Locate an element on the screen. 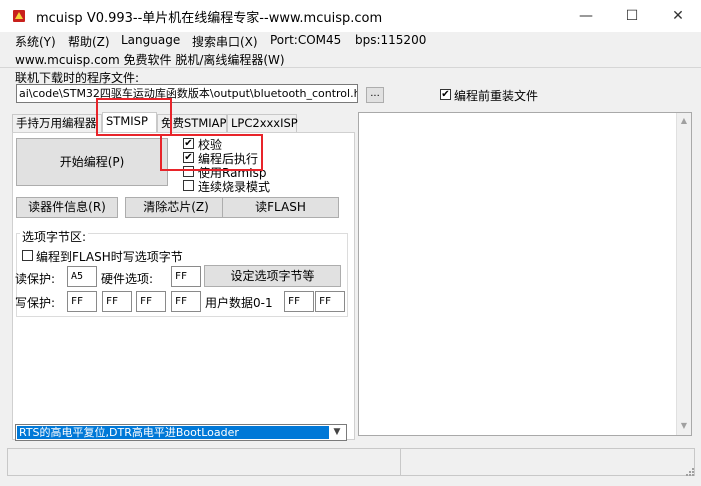 The height and width of the screenshot is (486, 701). read-device-info-button: 读器件信息(R) is located at coordinates (67, 207).